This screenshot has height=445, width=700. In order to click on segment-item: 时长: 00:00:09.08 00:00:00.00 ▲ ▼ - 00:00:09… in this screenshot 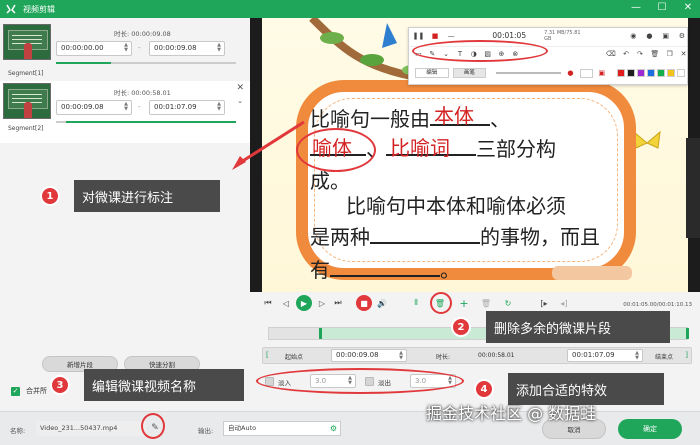, I will do `click(125, 53)`.